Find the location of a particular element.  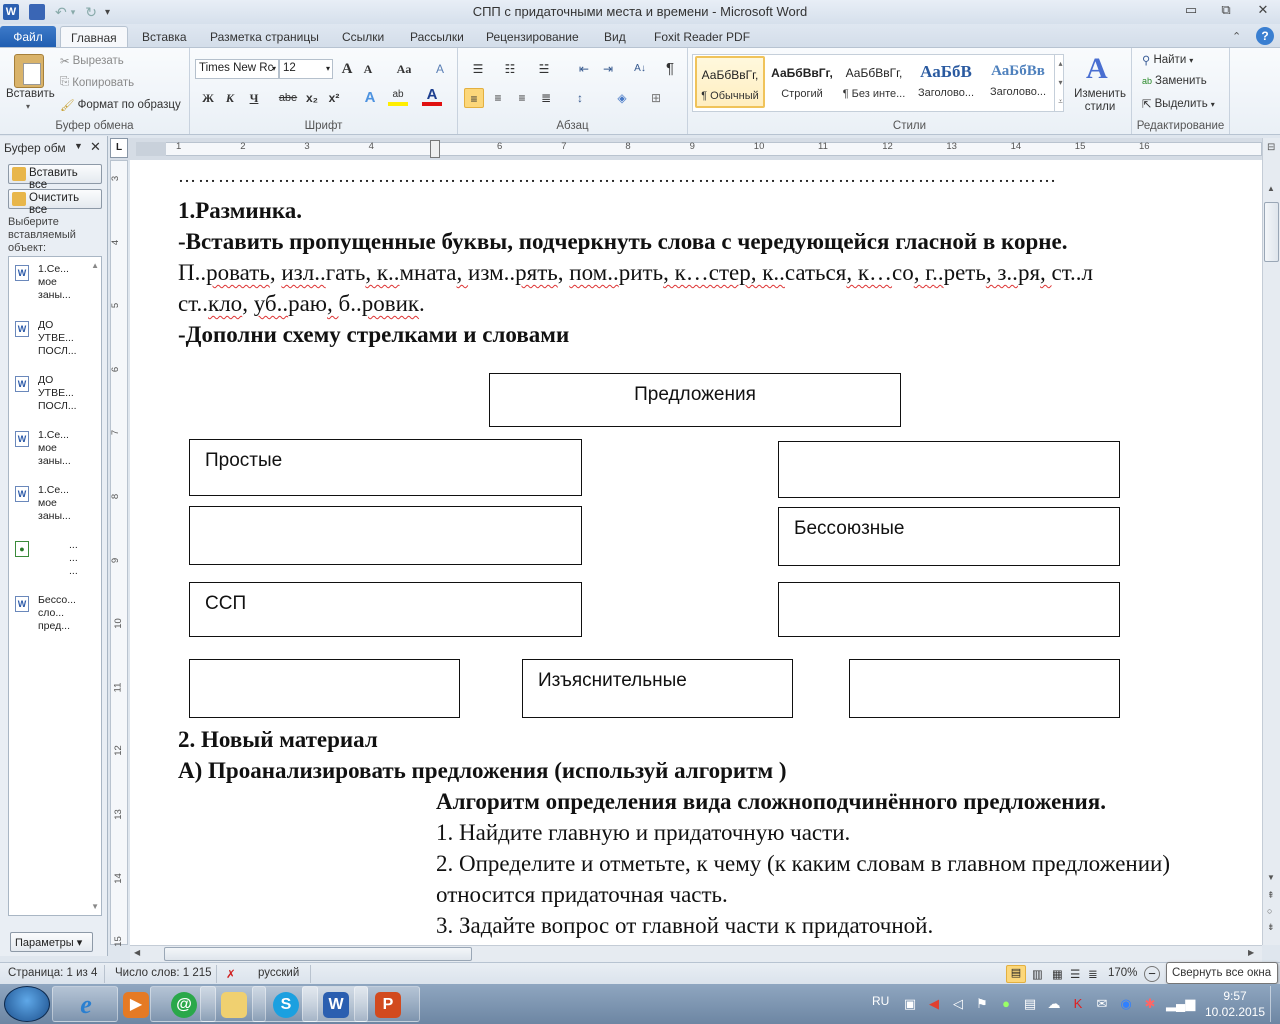

zoom-out-icon: − is located at coordinates (1152, 974).